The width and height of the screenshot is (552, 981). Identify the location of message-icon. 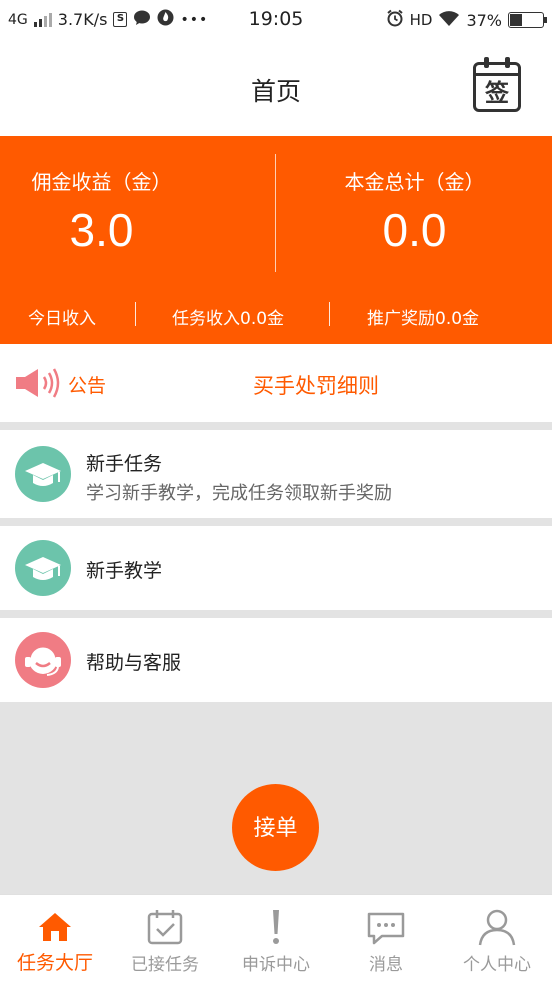
(386, 927).